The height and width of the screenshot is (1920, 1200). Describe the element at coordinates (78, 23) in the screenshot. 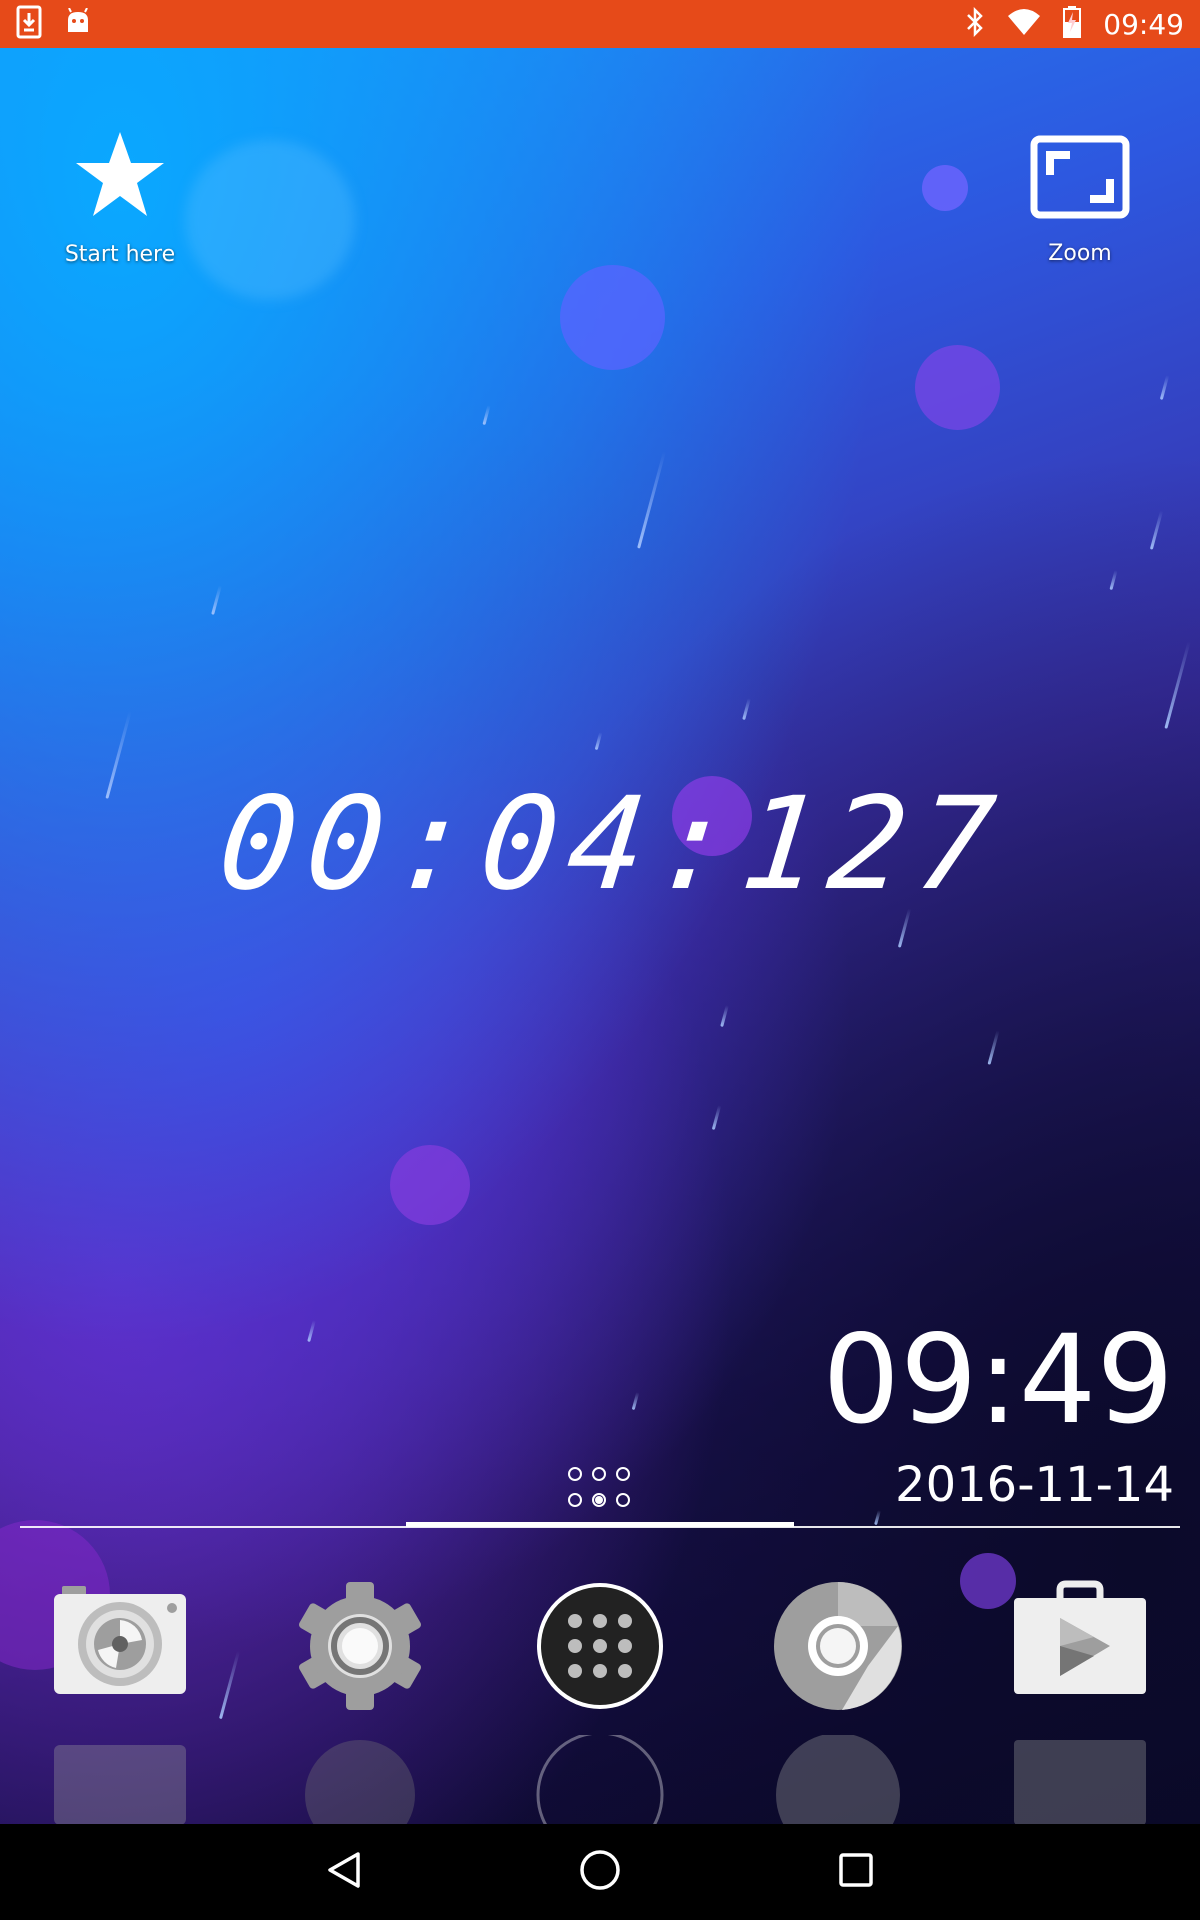

I see `android-icon` at that location.